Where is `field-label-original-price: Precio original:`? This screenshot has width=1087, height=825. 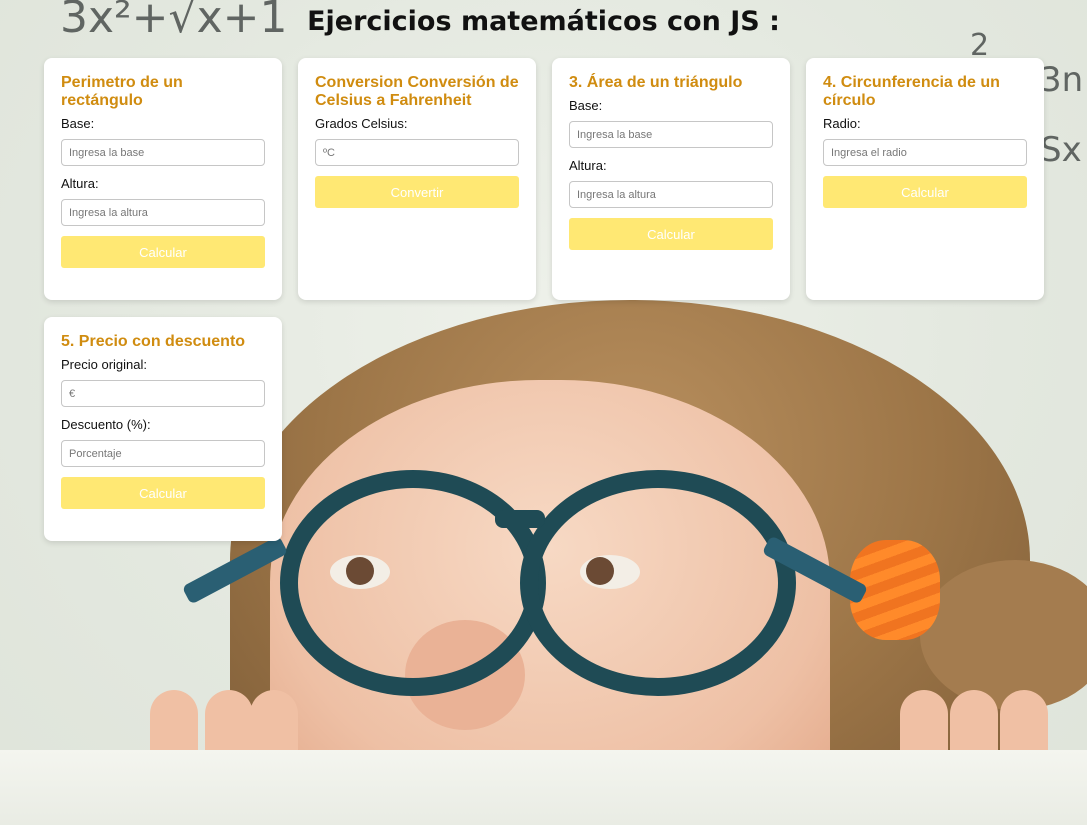
field-label-original-price: Precio original: is located at coordinates (104, 364).